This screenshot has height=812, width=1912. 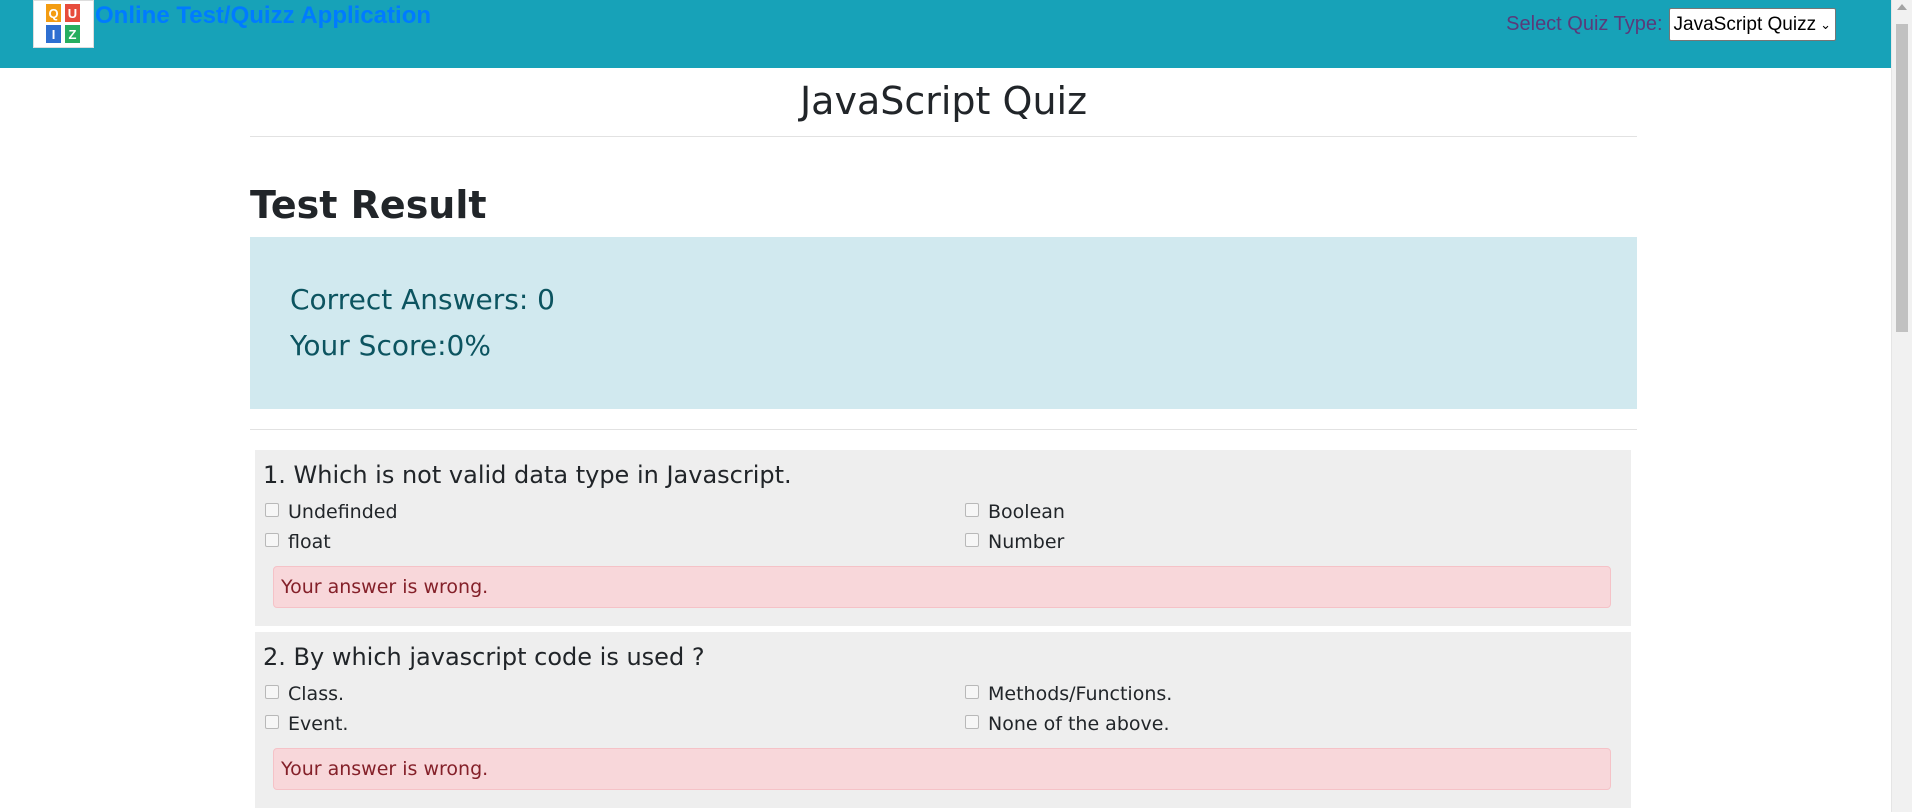 I want to click on section-title: Test Result, so click(x=368, y=205).